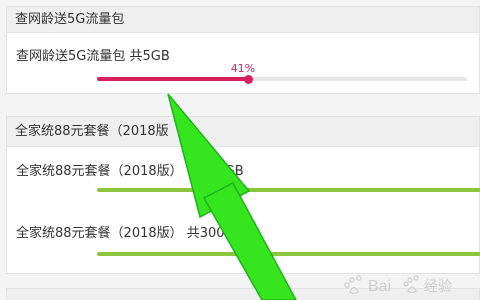  Describe the element at coordinates (92, 131) in the screenshot. I see `package-card-title: 全家统88元套餐（2018版` at that location.